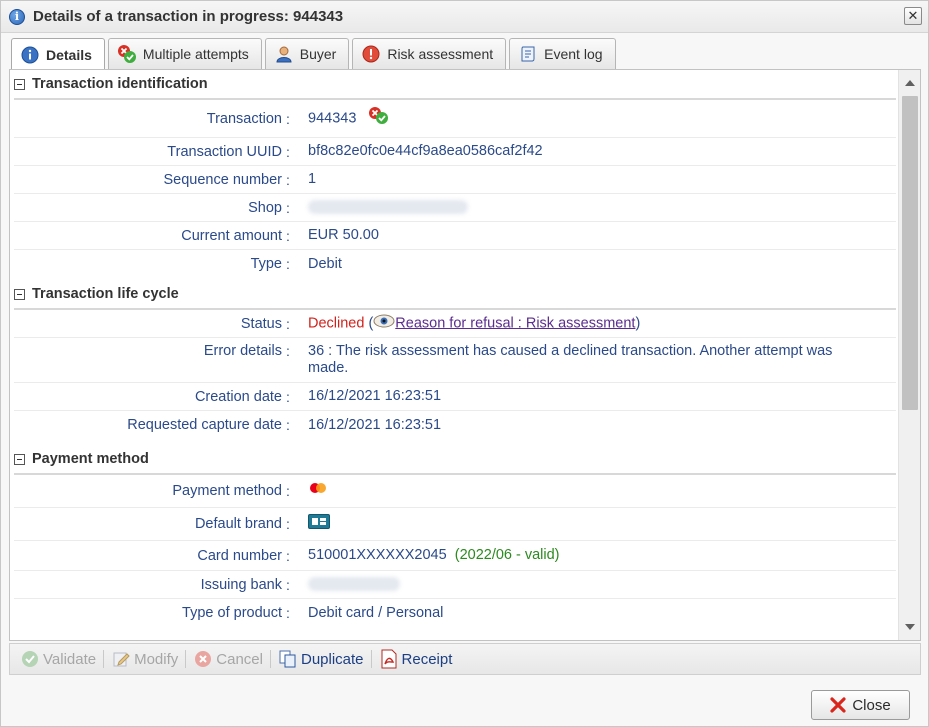 Image resolution: width=929 pixels, height=727 pixels. What do you see at coordinates (376, 612) in the screenshot?
I see `product-type: Debit card / Personal` at bounding box center [376, 612].